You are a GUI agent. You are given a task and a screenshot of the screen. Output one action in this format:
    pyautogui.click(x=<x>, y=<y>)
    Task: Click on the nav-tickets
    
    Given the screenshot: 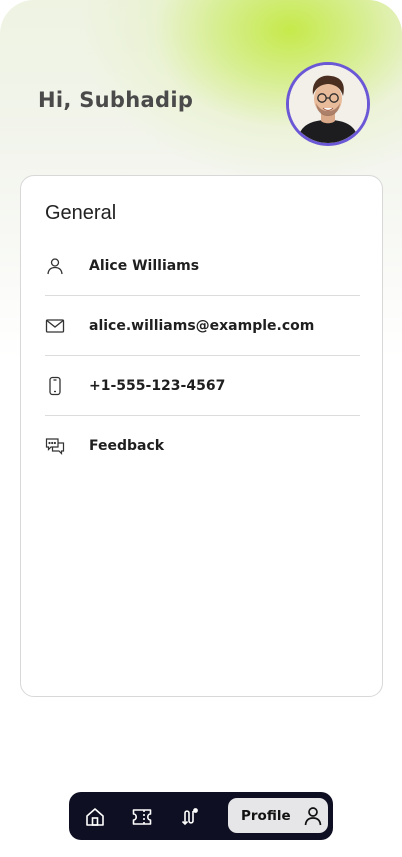 What is the action you would take?
    pyautogui.click(x=142, y=817)
    